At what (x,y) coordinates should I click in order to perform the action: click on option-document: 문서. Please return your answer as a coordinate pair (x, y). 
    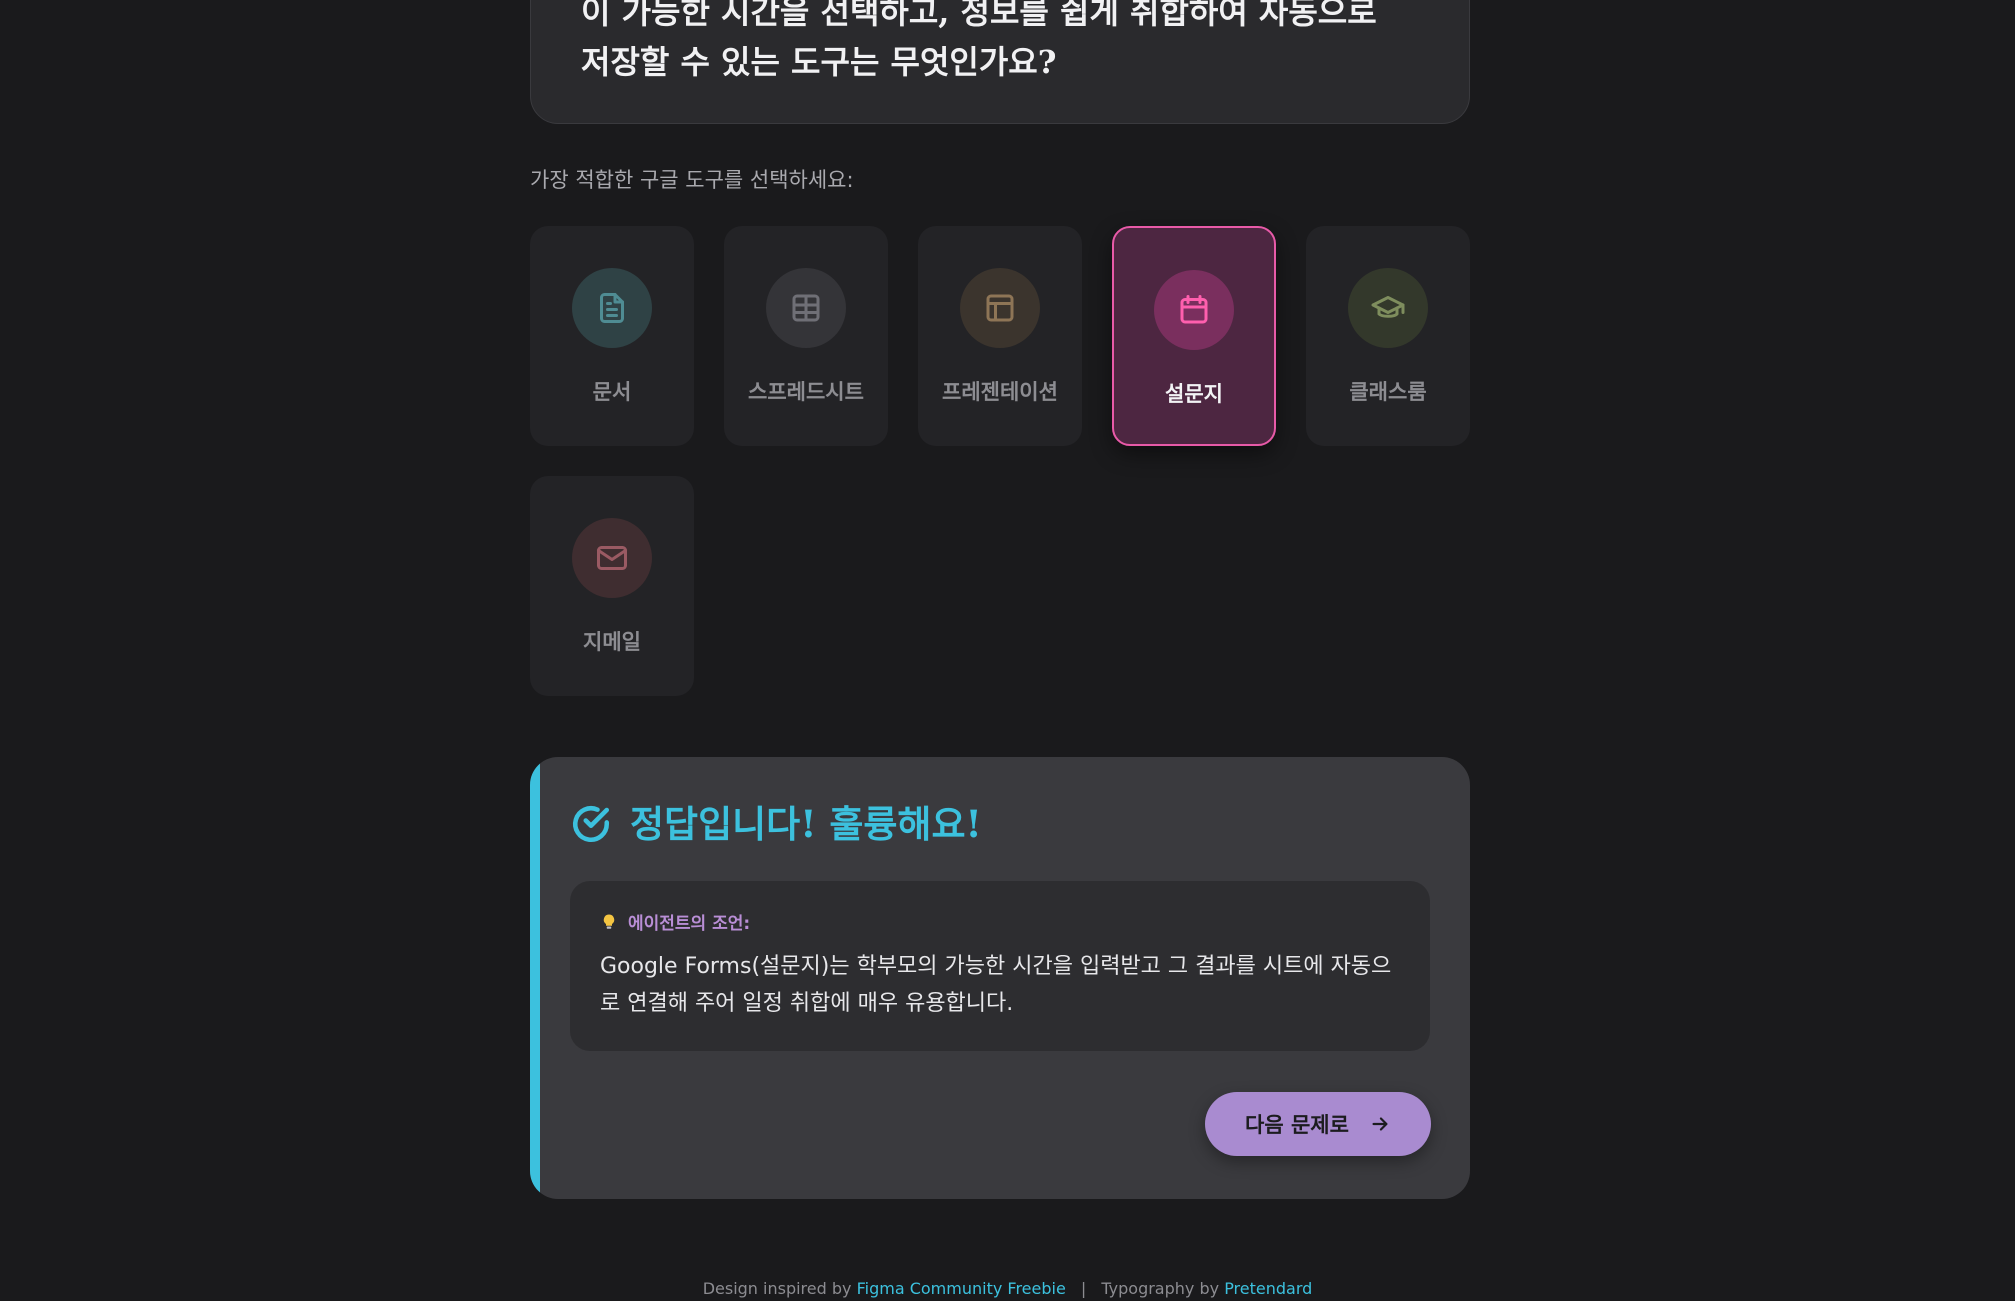
    Looking at the image, I should click on (612, 336).